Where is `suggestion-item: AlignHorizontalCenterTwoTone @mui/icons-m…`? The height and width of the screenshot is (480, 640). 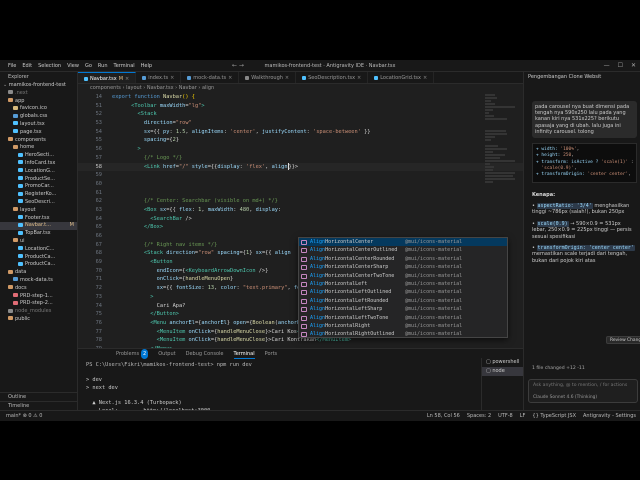 suggestion-item: AlignHorizontalCenterTwoTone @mui/icons-m… is located at coordinates (403, 276).